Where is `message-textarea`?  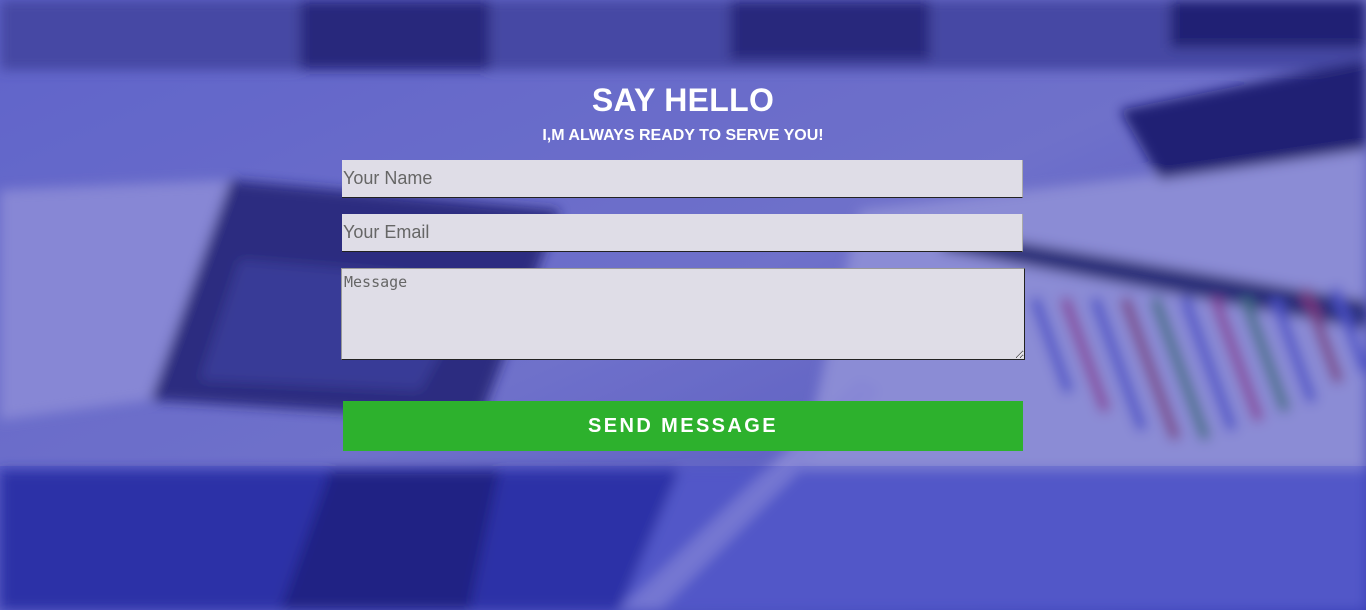
message-textarea is located at coordinates (683, 314).